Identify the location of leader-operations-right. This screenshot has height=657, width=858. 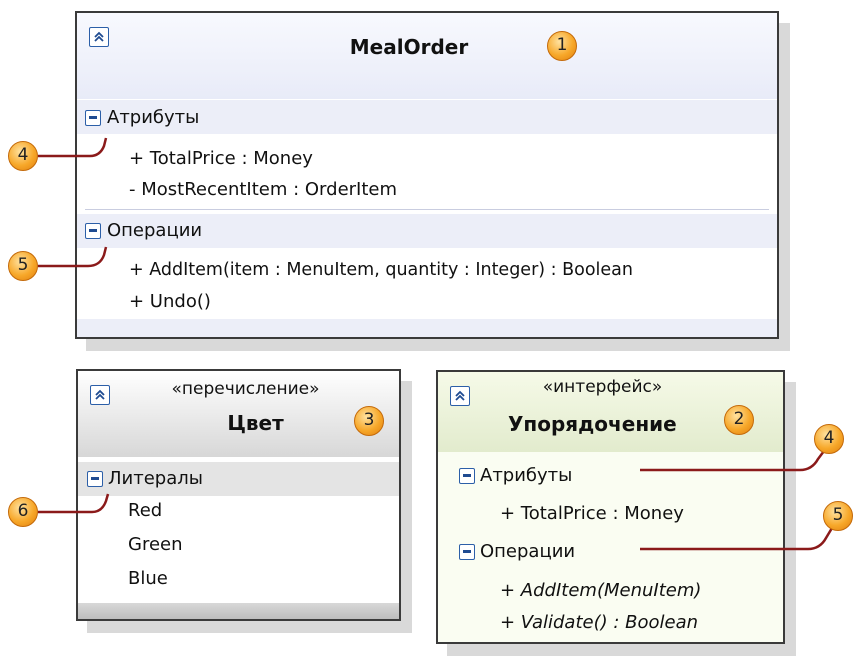
(737, 539).